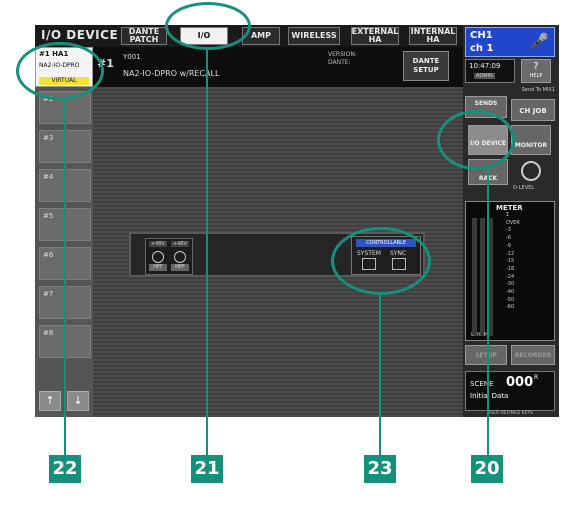 The height and width of the screenshot is (507, 564). What do you see at coordinates (48, 138) in the screenshot?
I see `slot-label: #3` at bounding box center [48, 138].